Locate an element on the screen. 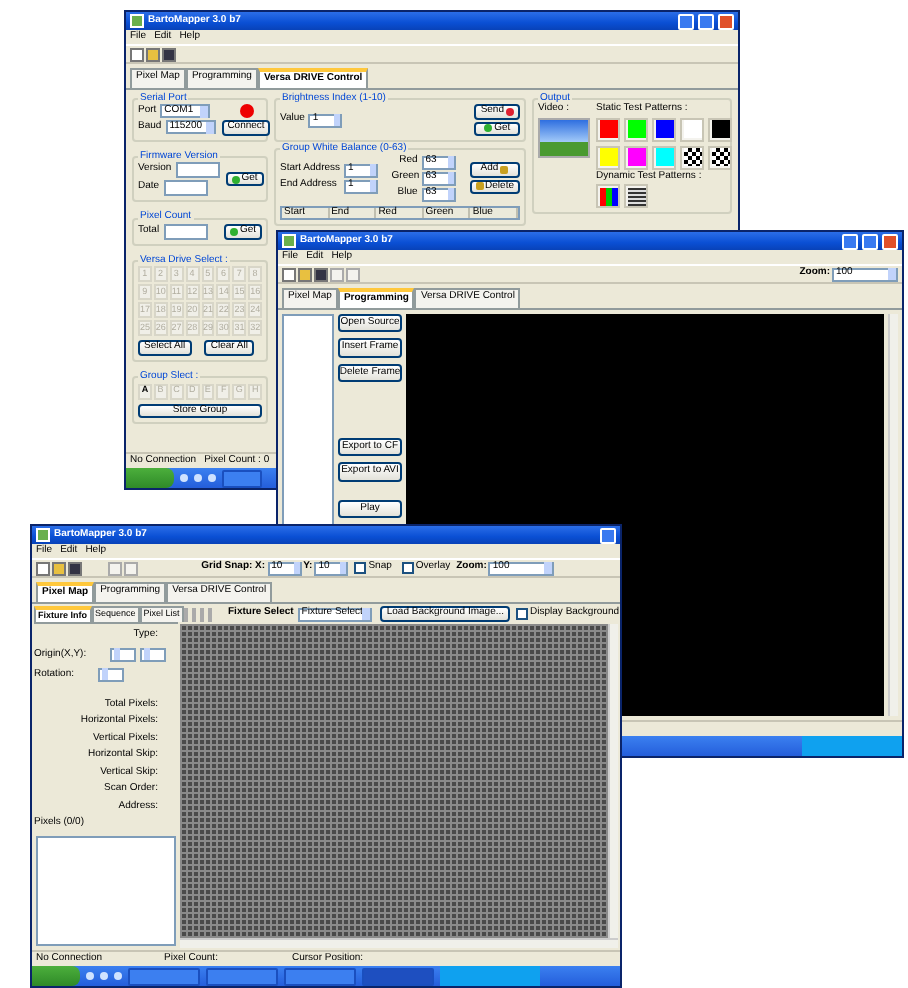  origin-y-spinner is located at coordinates (153, 654).